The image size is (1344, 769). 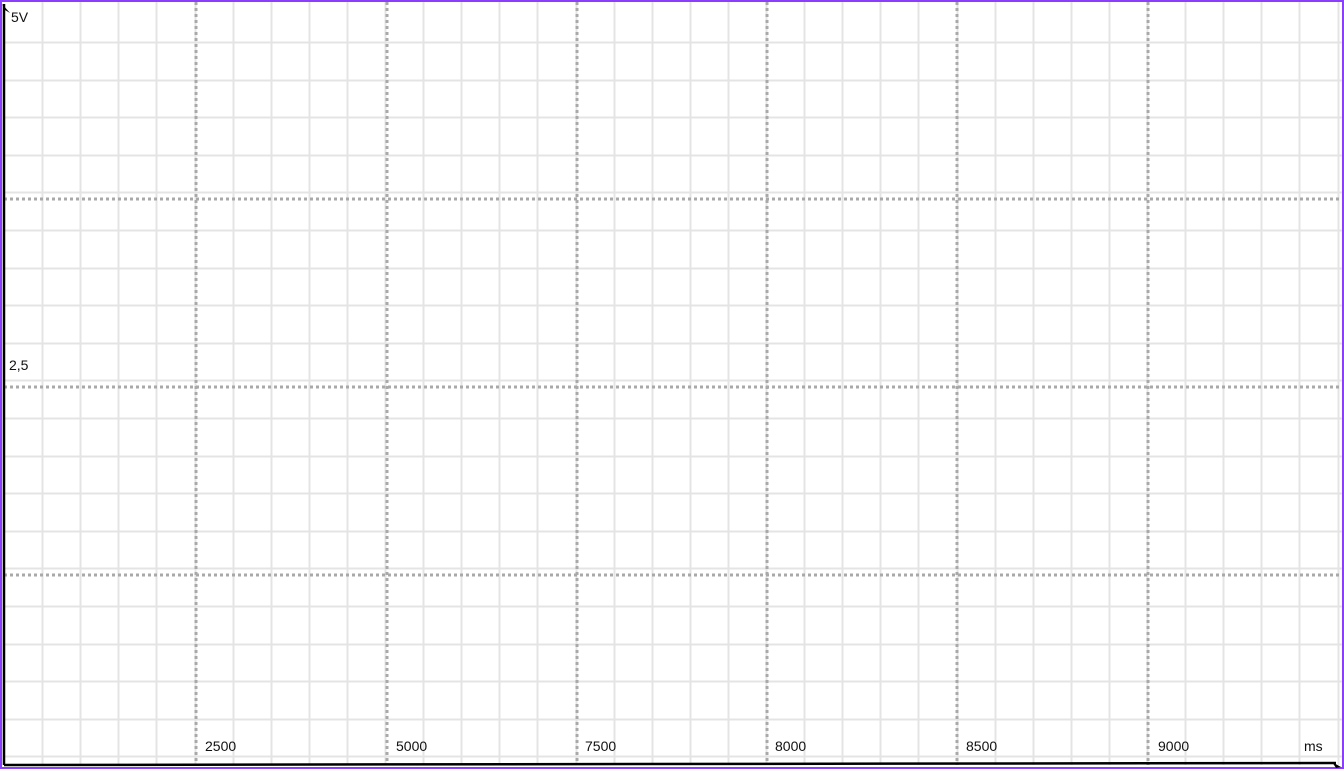 I want to click on x-axis-arrow-icon, so click(x=1336, y=765).